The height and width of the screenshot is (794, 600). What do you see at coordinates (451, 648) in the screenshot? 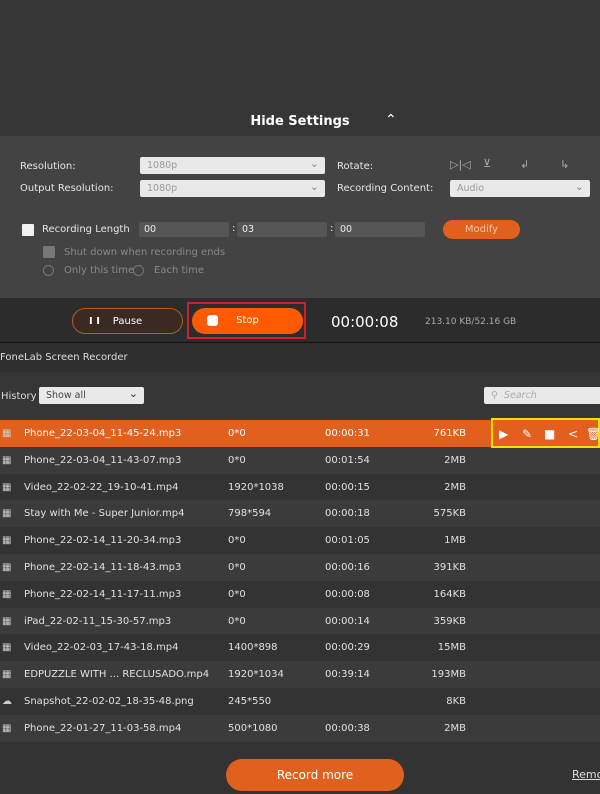
I see `file-size: 15MB` at bounding box center [451, 648].